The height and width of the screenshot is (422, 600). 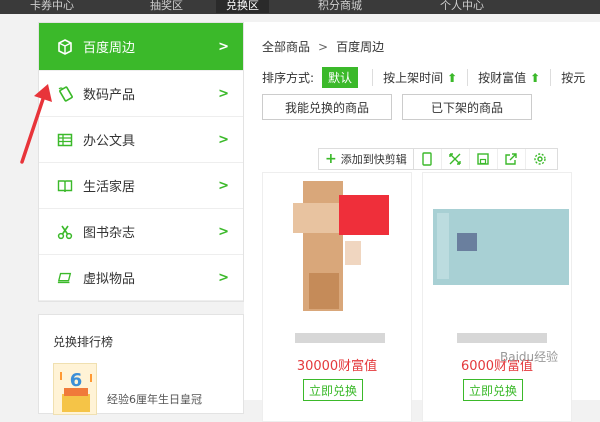 What do you see at coordinates (300, 7) in the screenshot?
I see `top-navigation: 卡券中心 抽奖区 兑换区 积分商城 个人中心` at bounding box center [300, 7].